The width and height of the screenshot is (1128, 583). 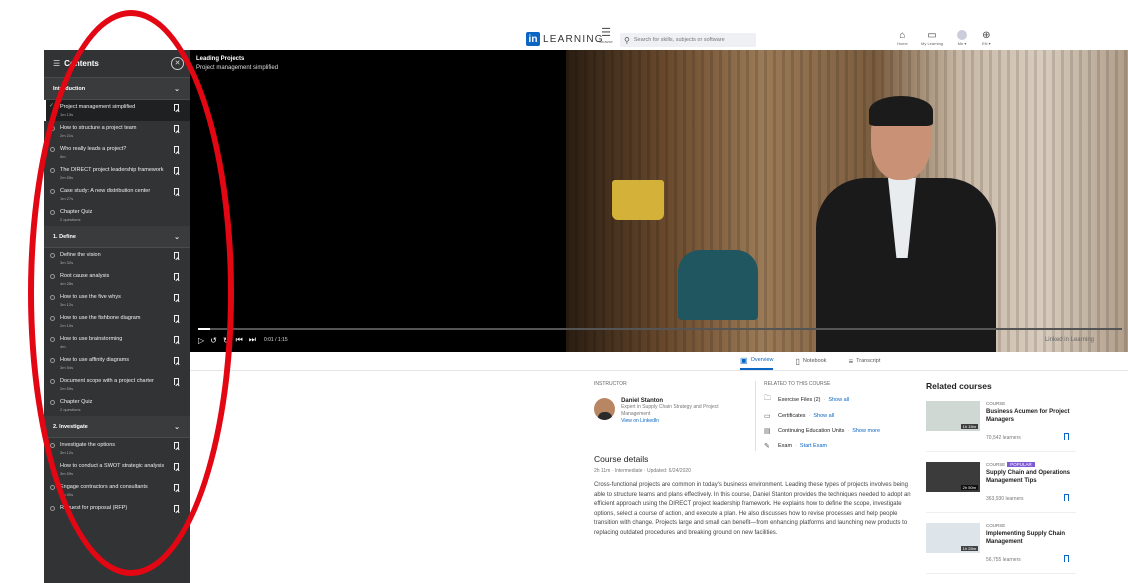 I want to click on start-exam-link: Start Exam, so click(x=813, y=446).